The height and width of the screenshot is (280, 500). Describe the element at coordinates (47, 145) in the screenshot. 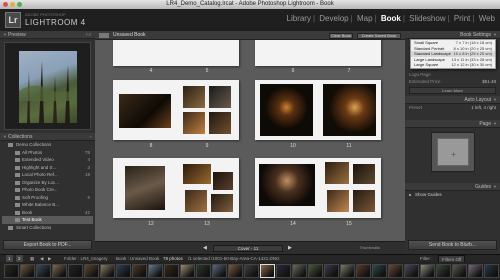

I see `collection-set: Demo Collections` at that location.